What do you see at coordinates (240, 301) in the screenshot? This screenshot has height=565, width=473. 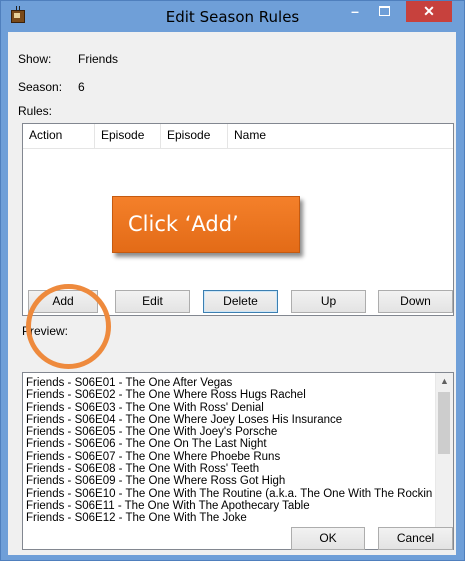 I see `delete-button: Delete` at bounding box center [240, 301].